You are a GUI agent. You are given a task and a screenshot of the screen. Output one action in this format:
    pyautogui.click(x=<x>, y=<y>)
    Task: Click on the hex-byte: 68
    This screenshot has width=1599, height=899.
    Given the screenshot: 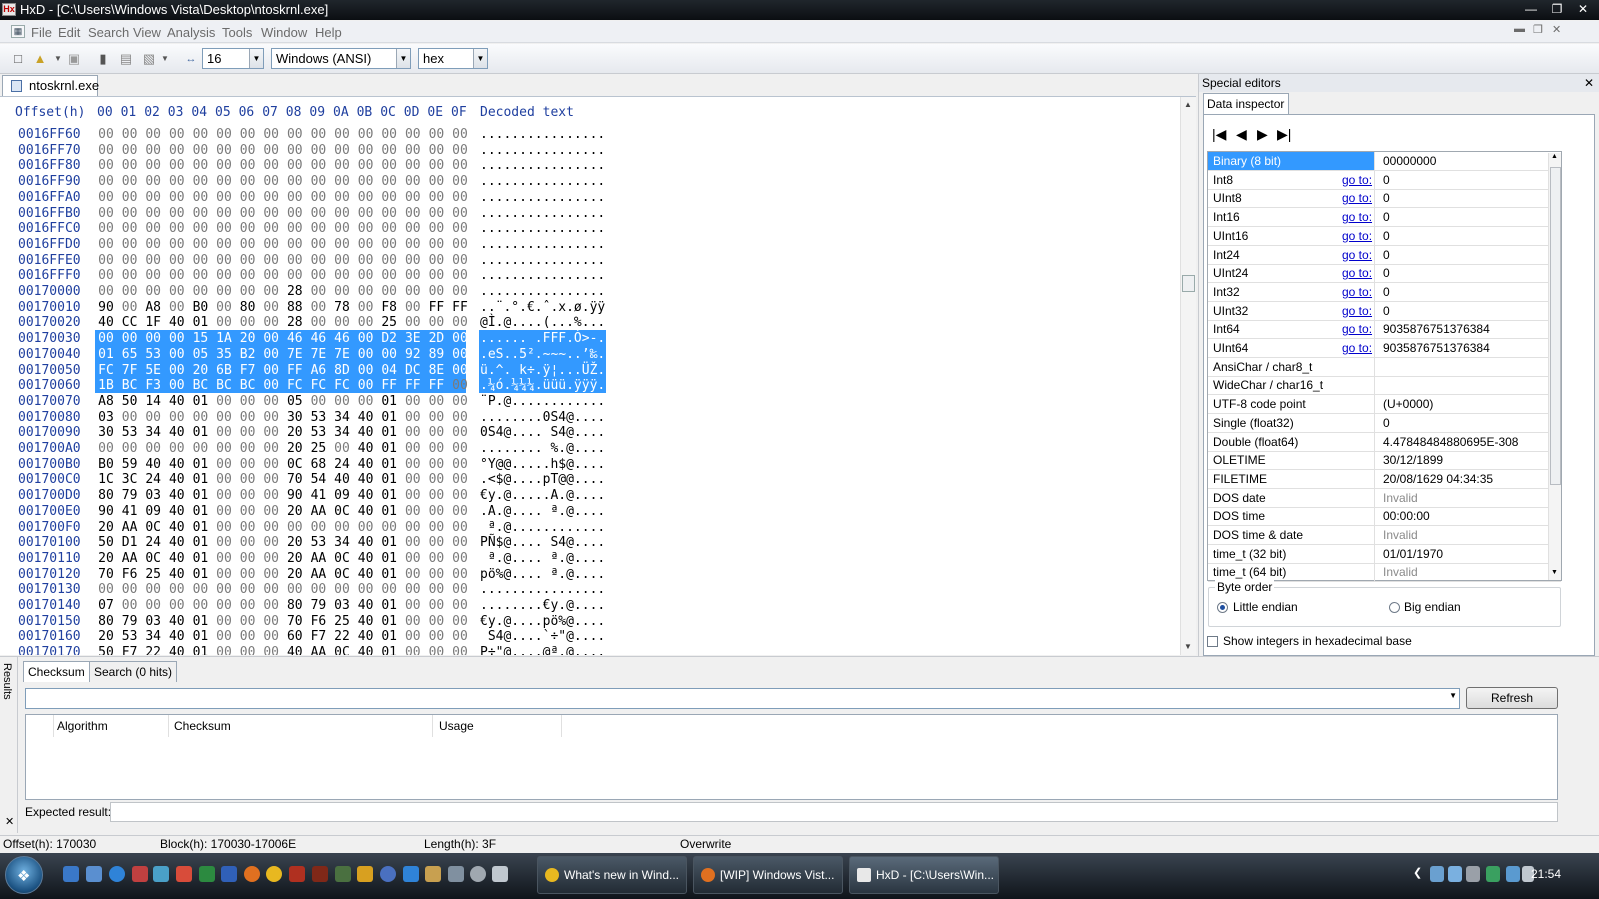 What is the action you would take?
    pyautogui.click(x=318, y=464)
    